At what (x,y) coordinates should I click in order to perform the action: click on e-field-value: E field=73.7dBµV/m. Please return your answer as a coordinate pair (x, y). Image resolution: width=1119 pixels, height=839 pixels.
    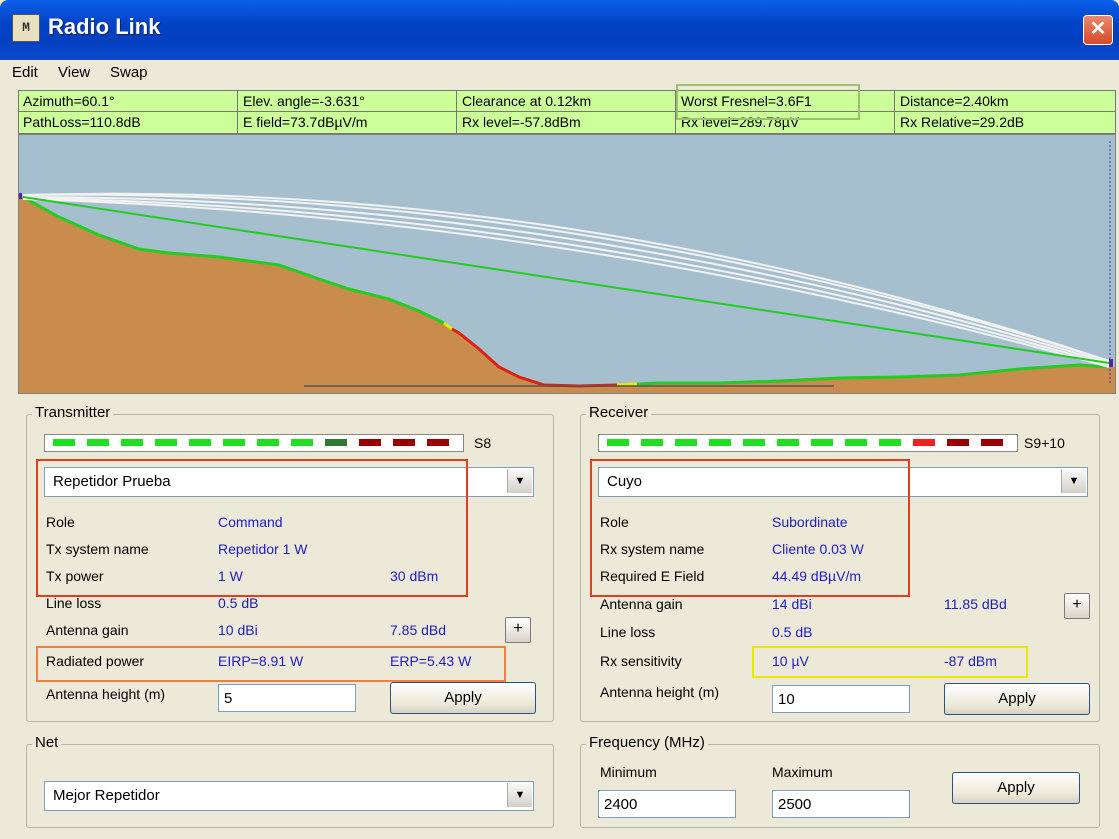
    Looking at the image, I should click on (305, 122).